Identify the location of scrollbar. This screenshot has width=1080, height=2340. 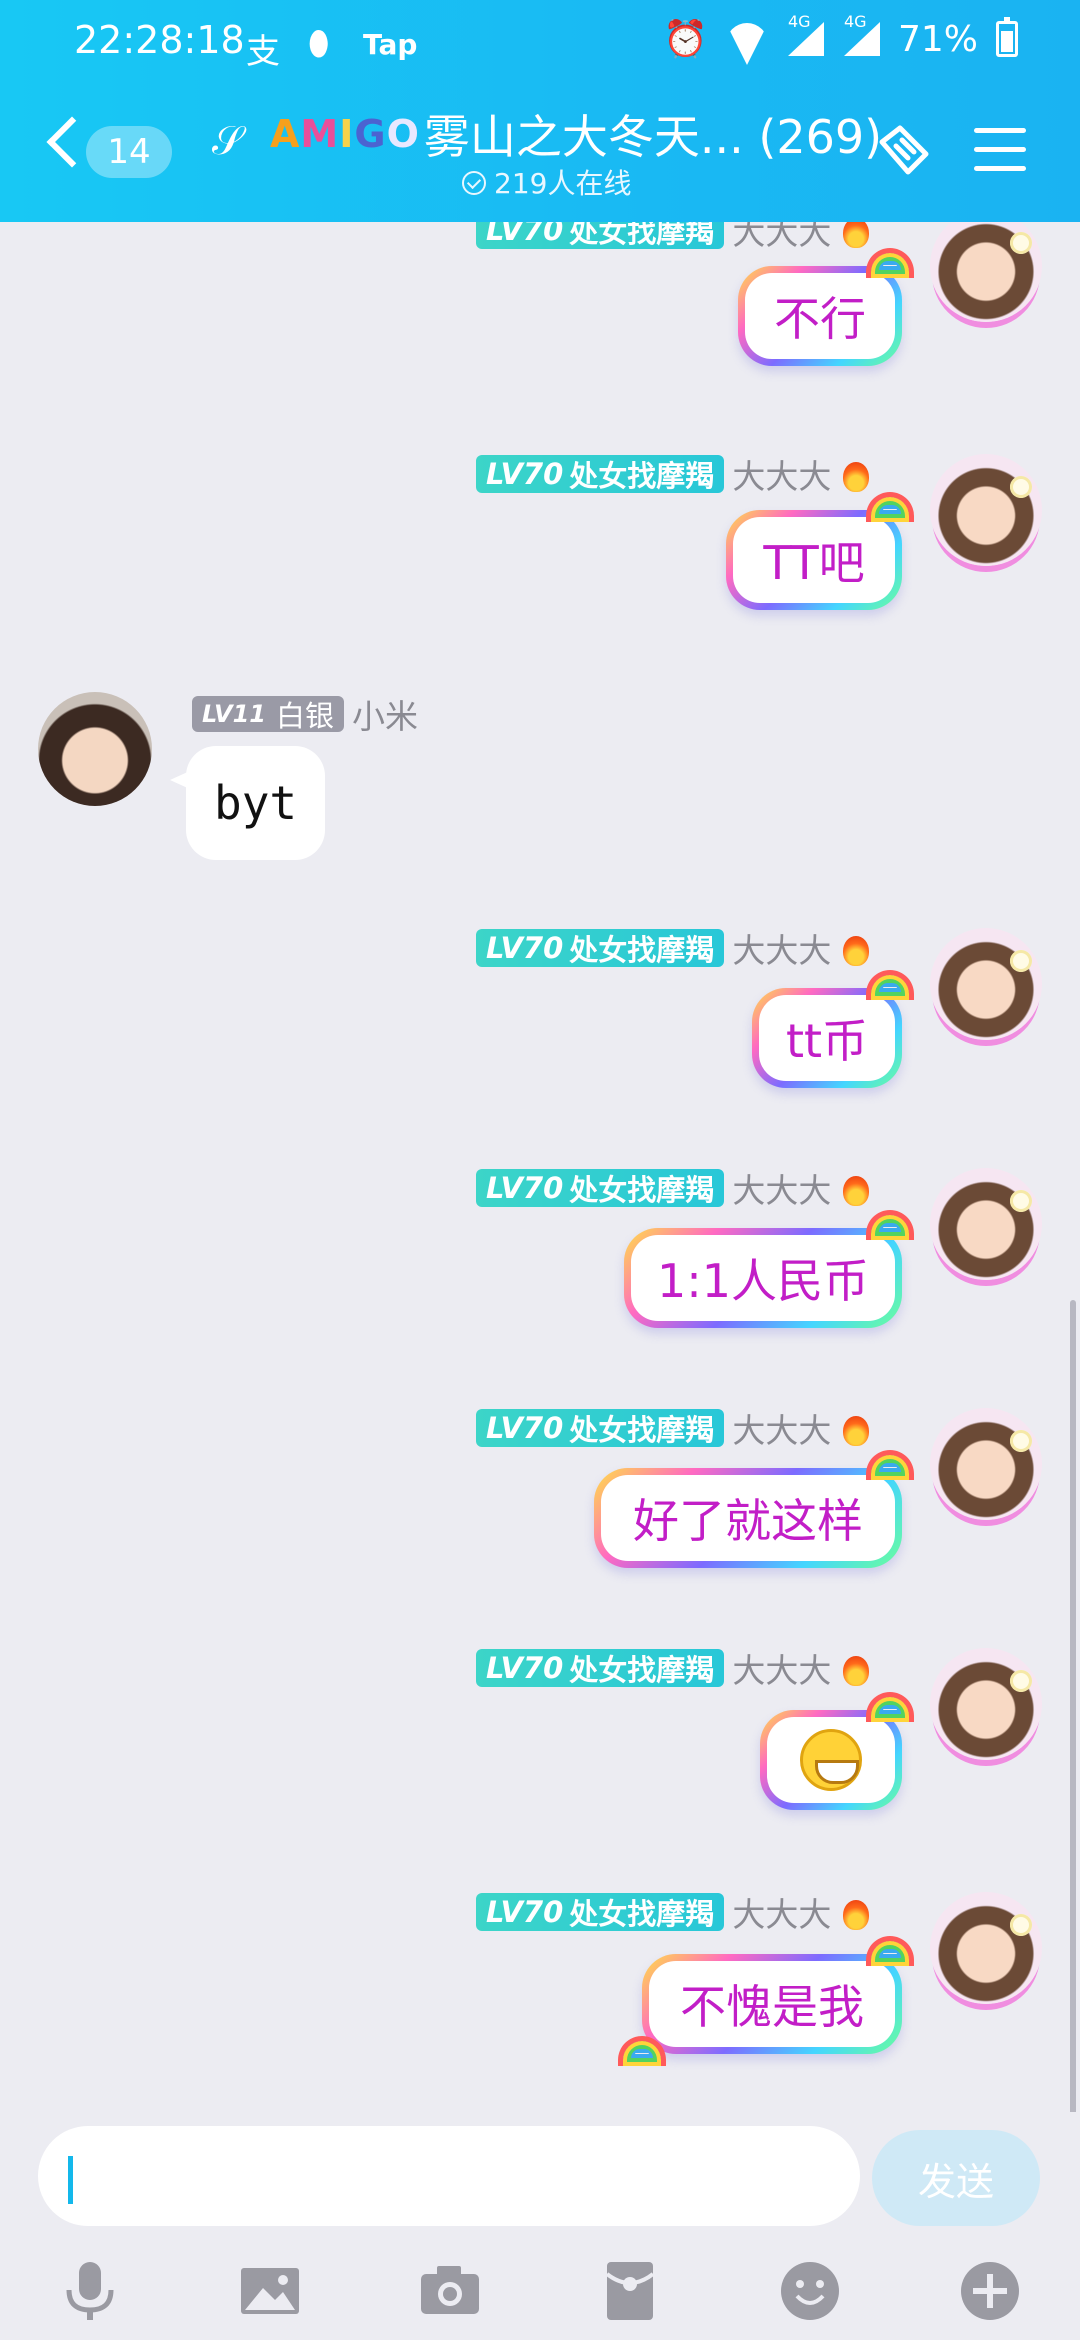
(1073, 1706).